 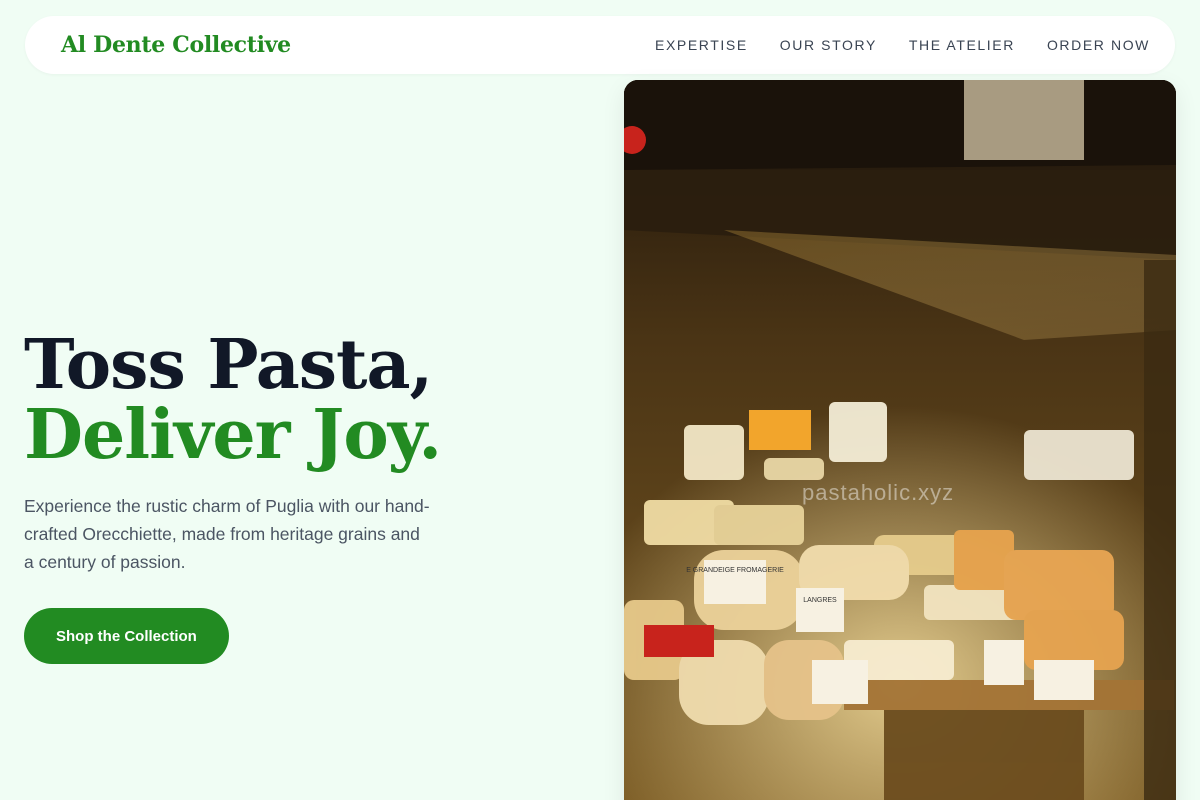 I want to click on shop-collection-button: Shop the Collection, so click(x=126, y=636).